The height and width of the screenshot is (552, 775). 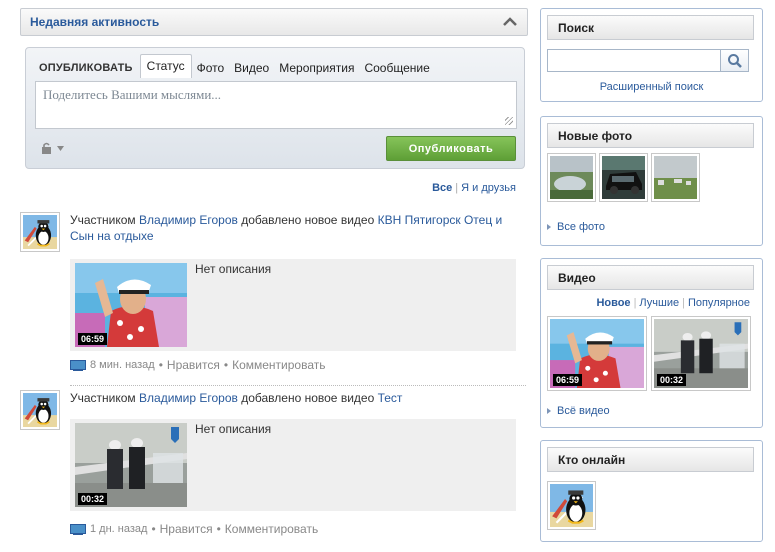 What do you see at coordinates (650, 459) in the screenshot?
I see `online-widget-title: Кто онлайн` at bounding box center [650, 459].